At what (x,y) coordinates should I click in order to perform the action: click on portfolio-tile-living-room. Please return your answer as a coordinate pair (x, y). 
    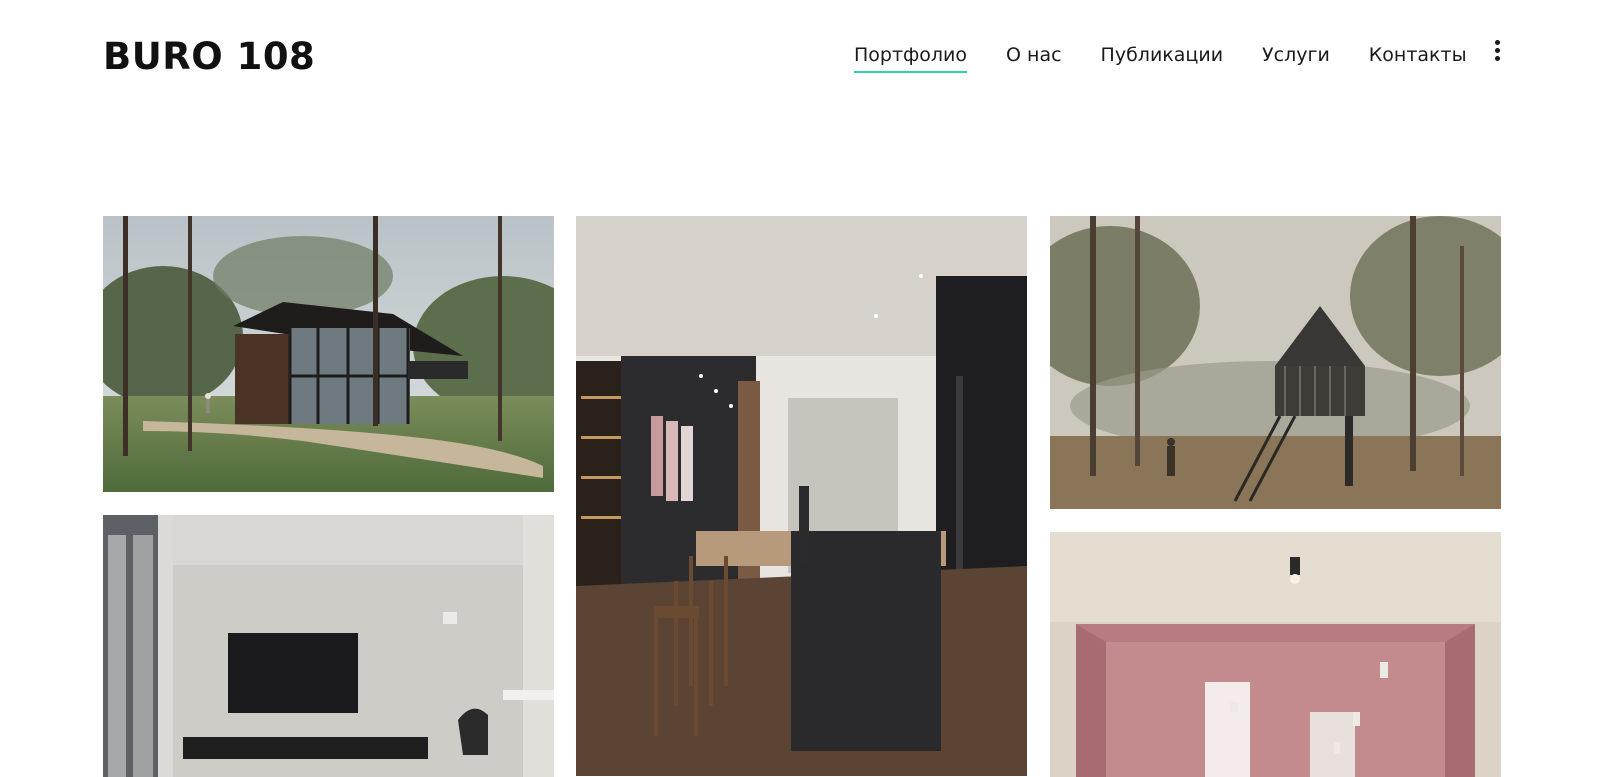
    Looking at the image, I should click on (328, 646).